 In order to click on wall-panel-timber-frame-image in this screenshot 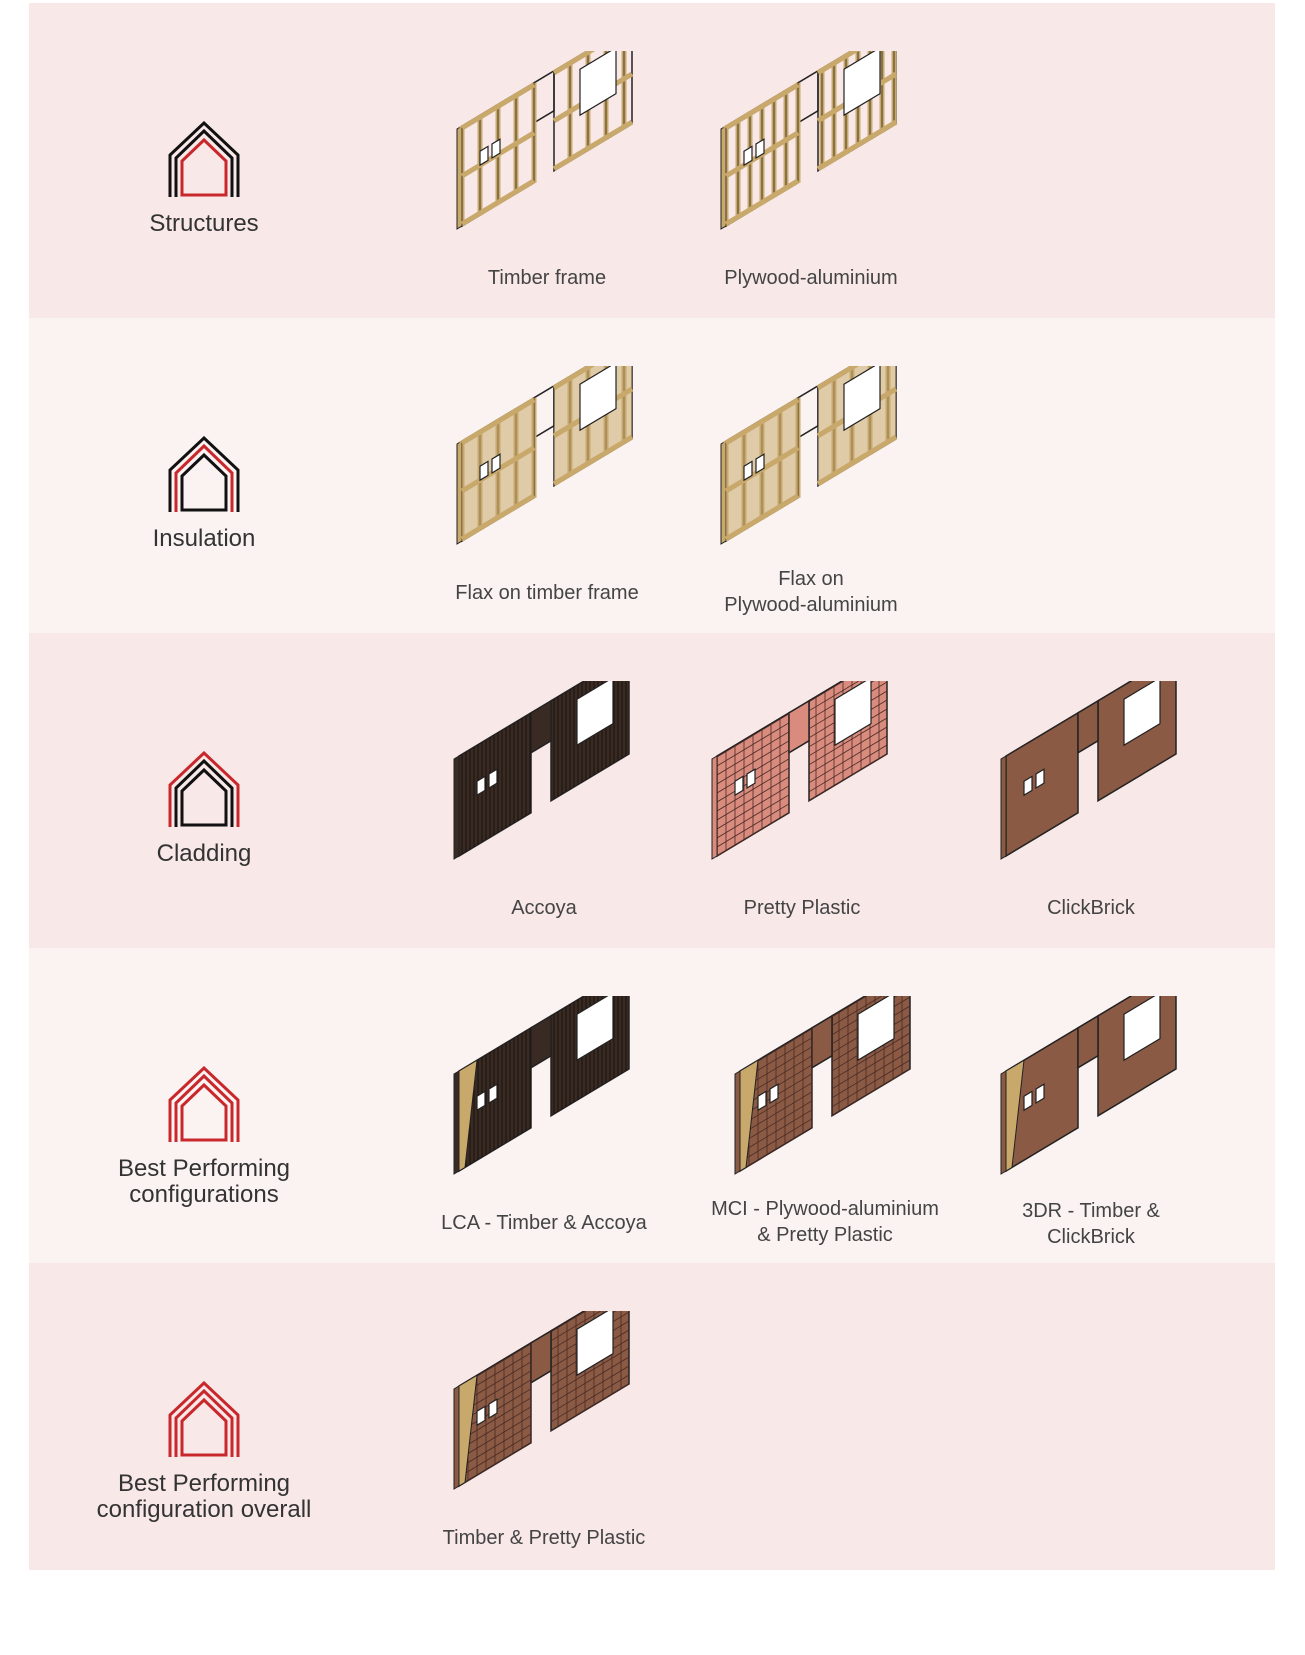, I will do `click(545, 140)`.